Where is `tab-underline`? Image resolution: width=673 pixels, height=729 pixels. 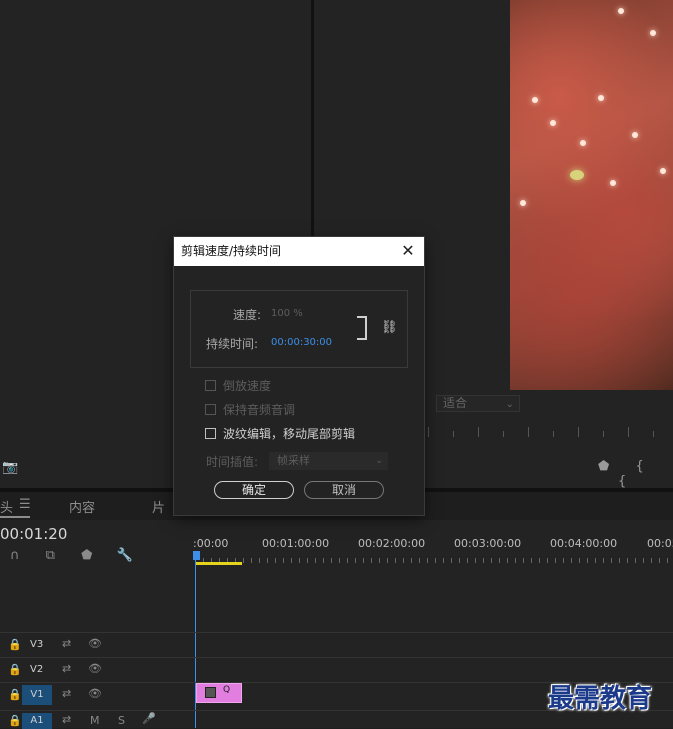 tab-underline is located at coordinates (15, 517).